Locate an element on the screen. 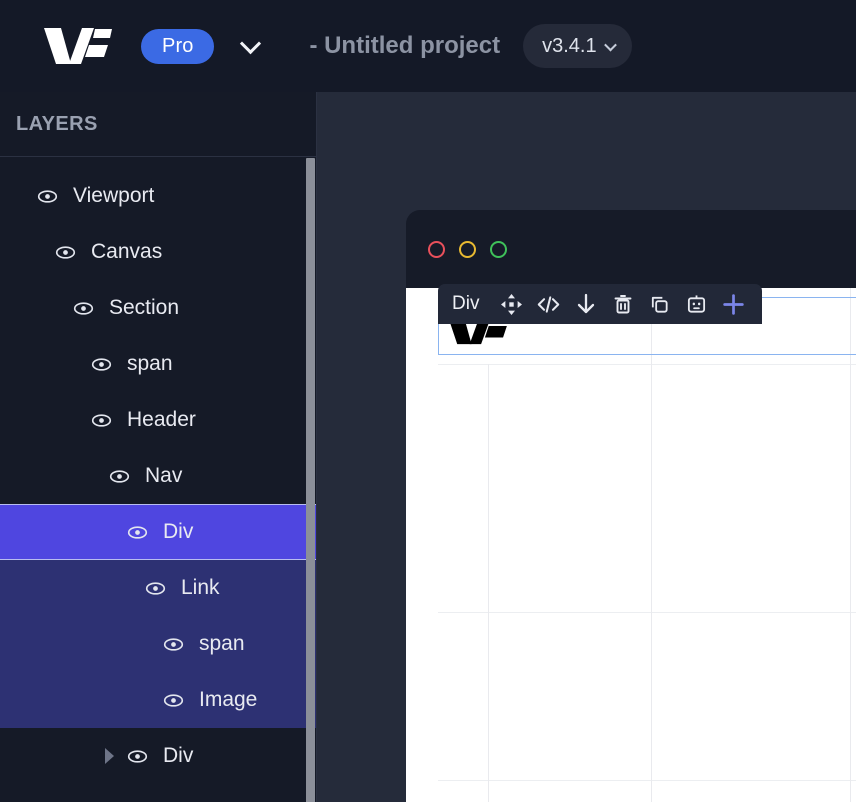 The height and width of the screenshot is (802, 856). duplicate-button is located at coordinates (659, 304).